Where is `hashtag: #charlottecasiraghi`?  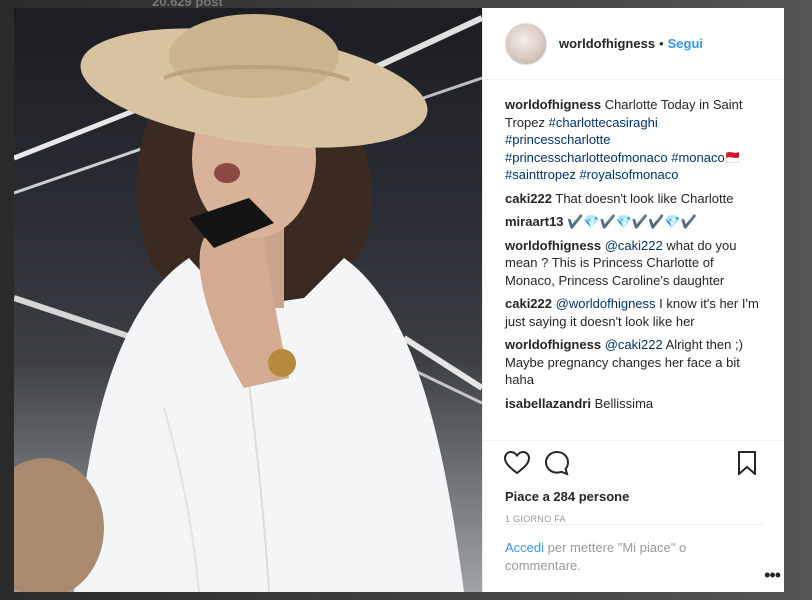 hashtag: #charlottecasiraghi is located at coordinates (603, 122).